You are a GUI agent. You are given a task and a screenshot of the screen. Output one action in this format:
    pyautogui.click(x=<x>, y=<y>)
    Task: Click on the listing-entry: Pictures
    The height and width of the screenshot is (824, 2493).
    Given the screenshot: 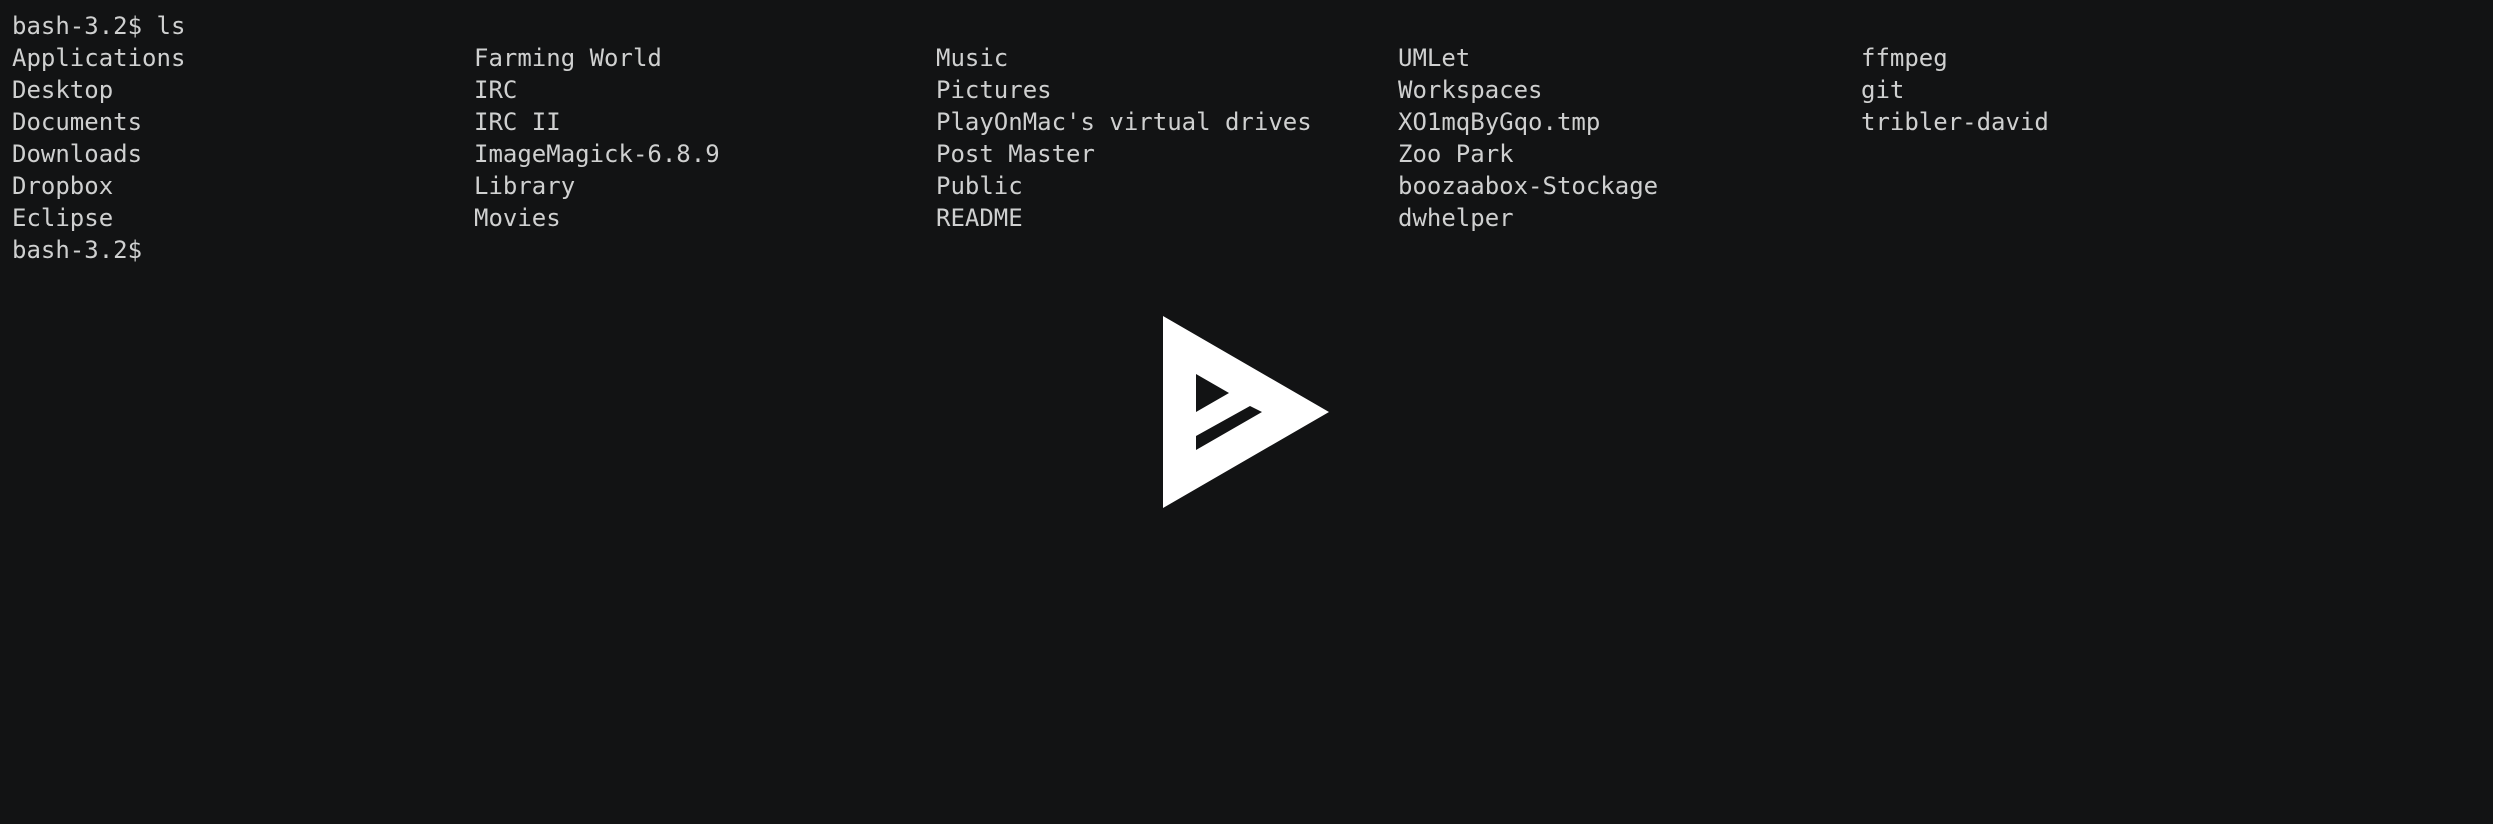 What is the action you would take?
    pyautogui.click(x=994, y=90)
    